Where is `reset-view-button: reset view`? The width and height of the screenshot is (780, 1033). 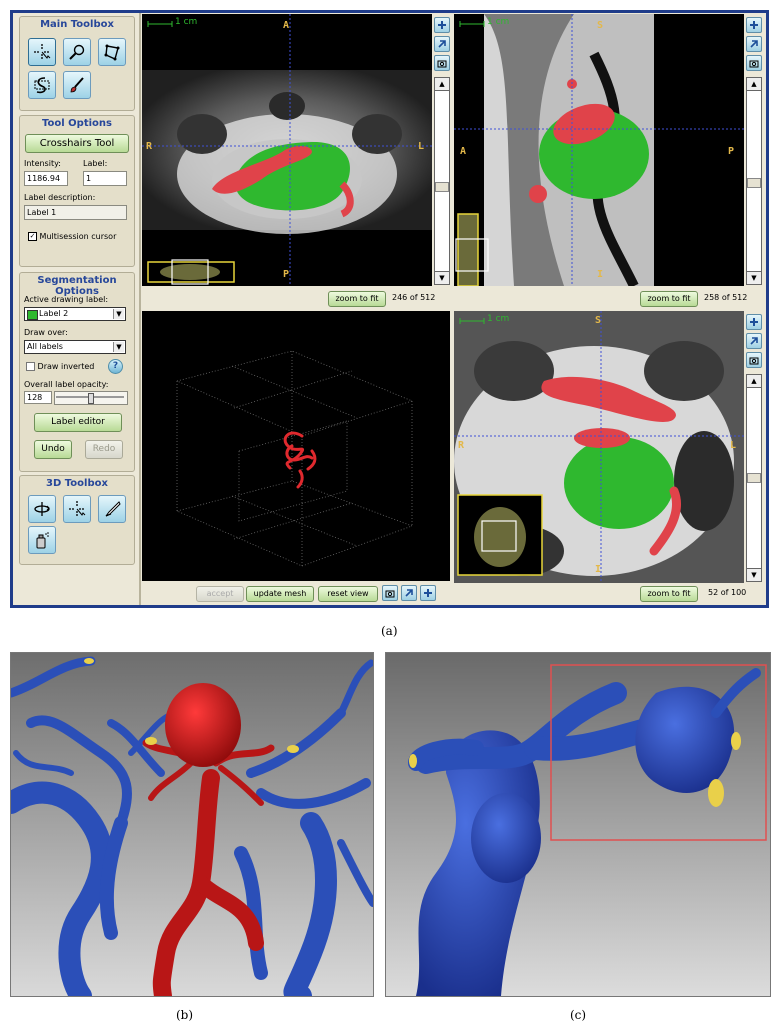 reset-view-button: reset view is located at coordinates (348, 594).